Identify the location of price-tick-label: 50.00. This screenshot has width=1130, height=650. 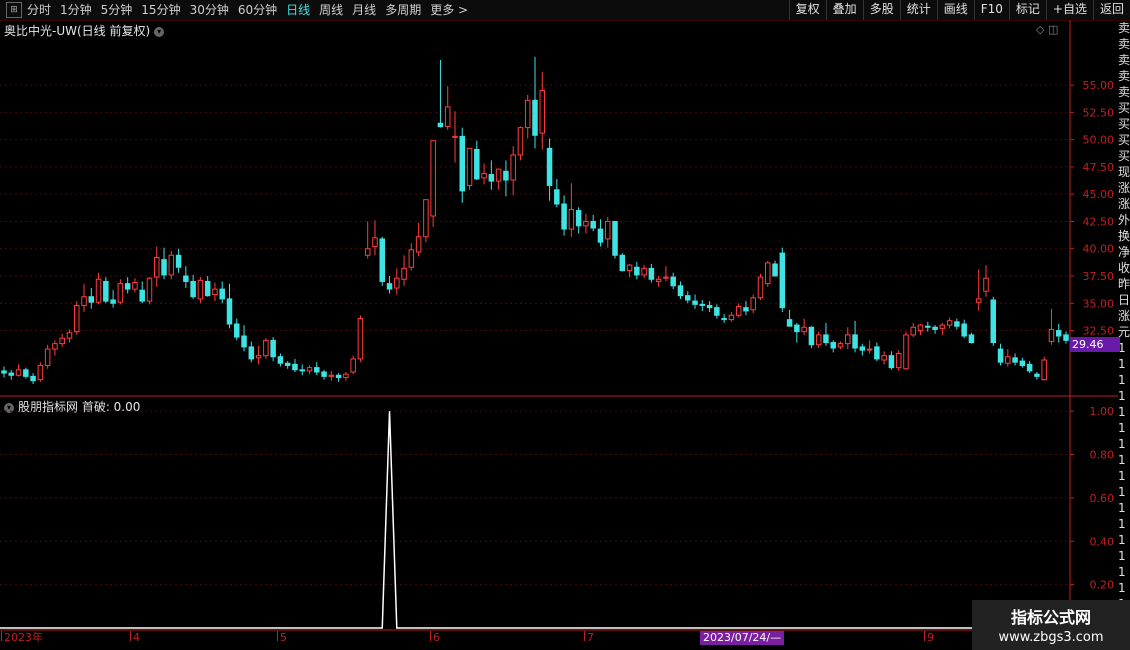
(1099, 140).